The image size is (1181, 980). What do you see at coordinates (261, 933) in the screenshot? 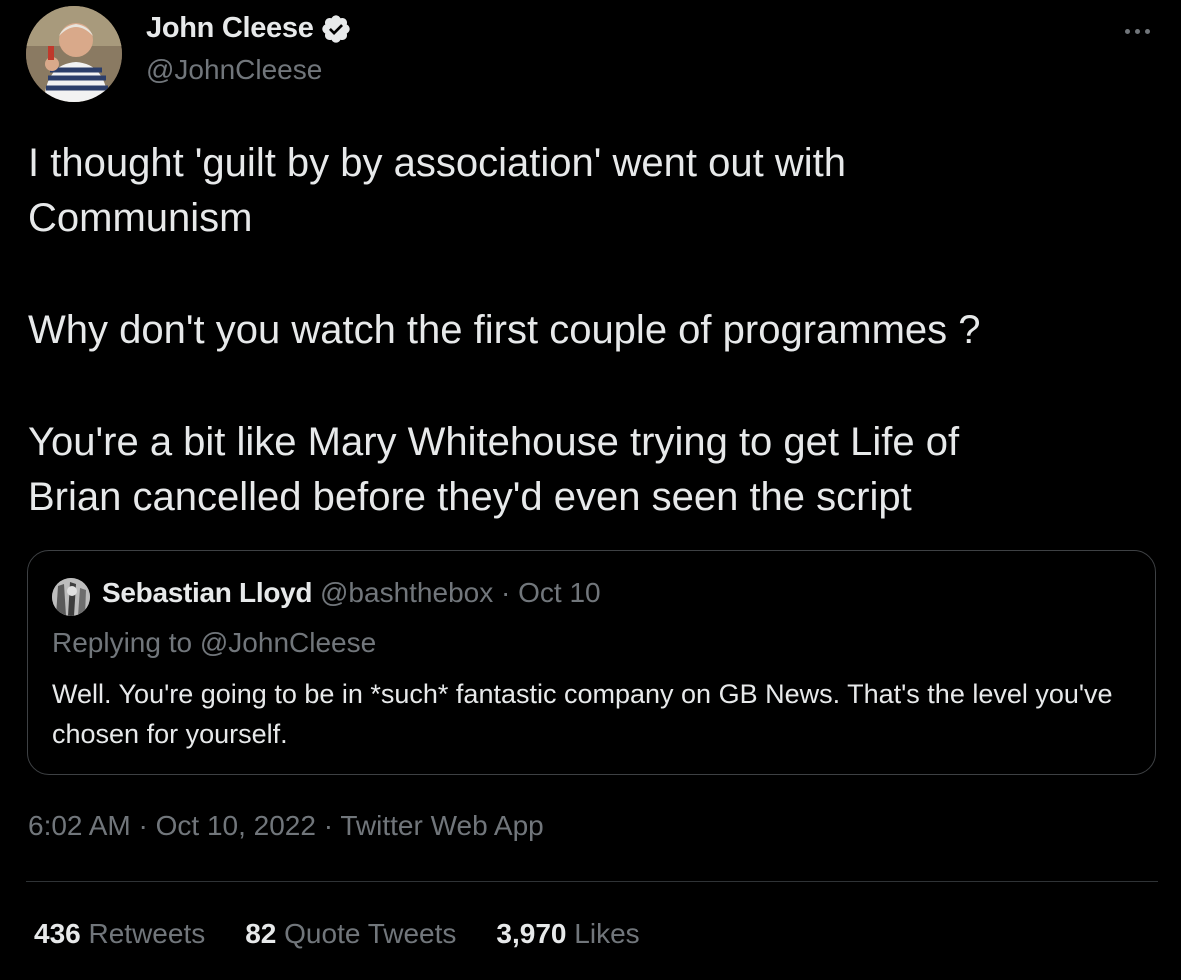
I see `quote-tweets-count: 82` at bounding box center [261, 933].